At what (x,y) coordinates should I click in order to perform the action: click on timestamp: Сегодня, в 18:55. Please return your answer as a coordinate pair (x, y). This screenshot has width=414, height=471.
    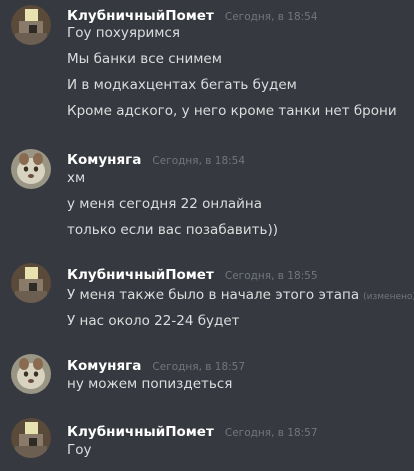
    Looking at the image, I should click on (271, 276).